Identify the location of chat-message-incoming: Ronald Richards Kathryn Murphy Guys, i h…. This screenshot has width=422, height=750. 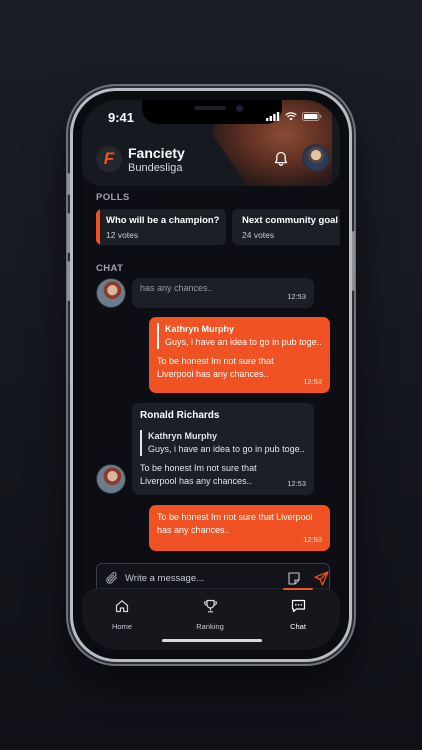
(223, 449).